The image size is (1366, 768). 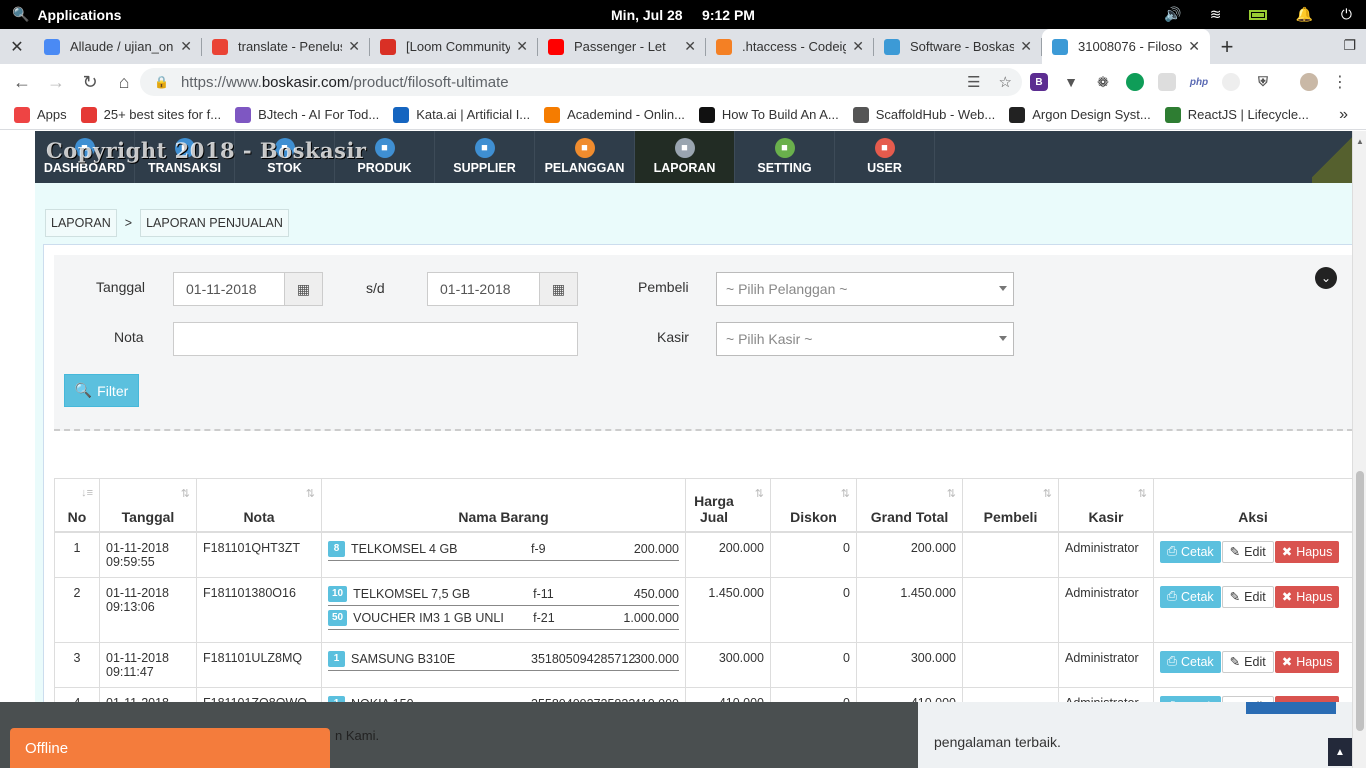 I want to click on col-tanggal-label: Tanggal, so click(x=148, y=516).